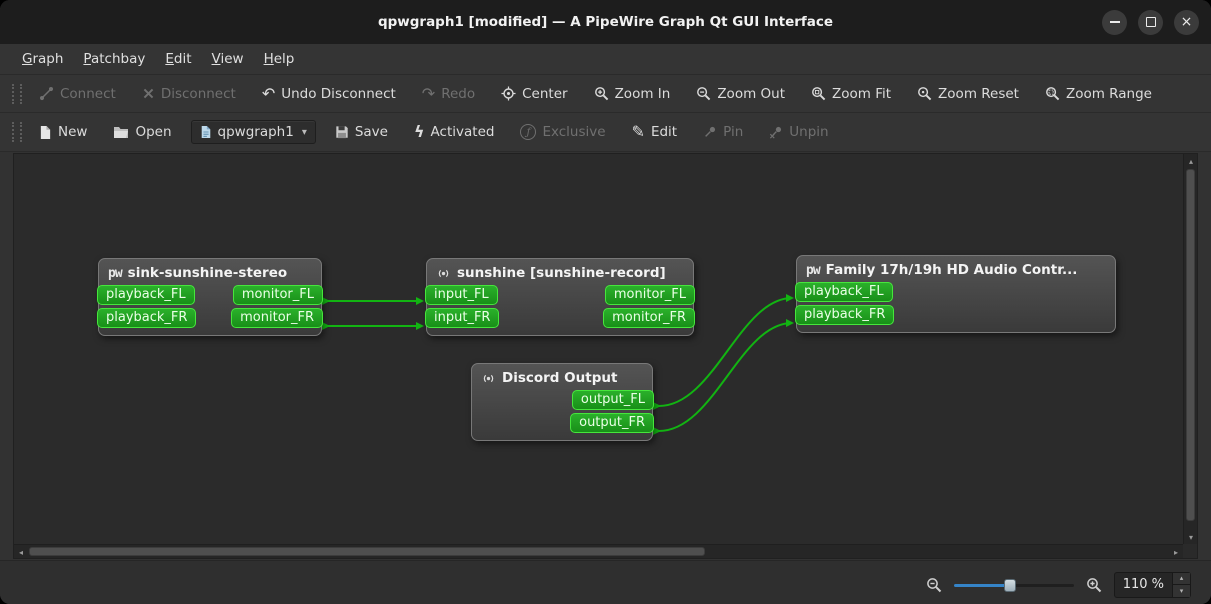 The width and height of the screenshot is (1211, 604). What do you see at coordinates (178, 59) in the screenshot?
I see `menu-edit: Edit` at bounding box center [178, 59].